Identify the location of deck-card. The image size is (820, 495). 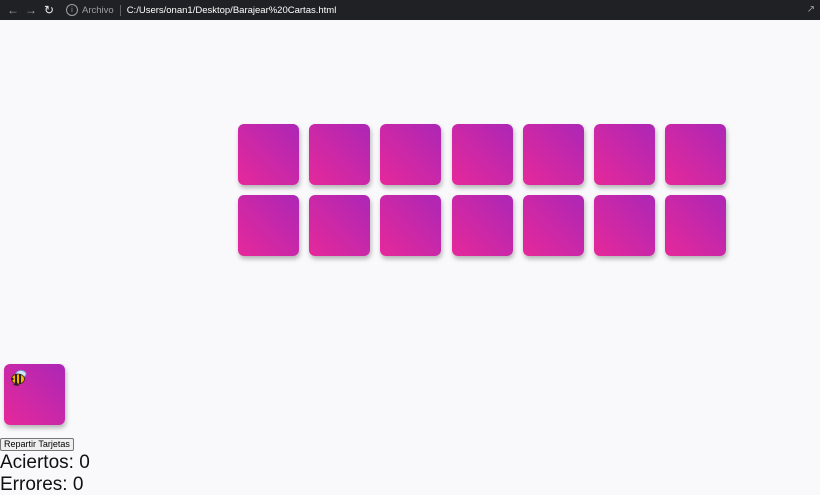
(34, 394).